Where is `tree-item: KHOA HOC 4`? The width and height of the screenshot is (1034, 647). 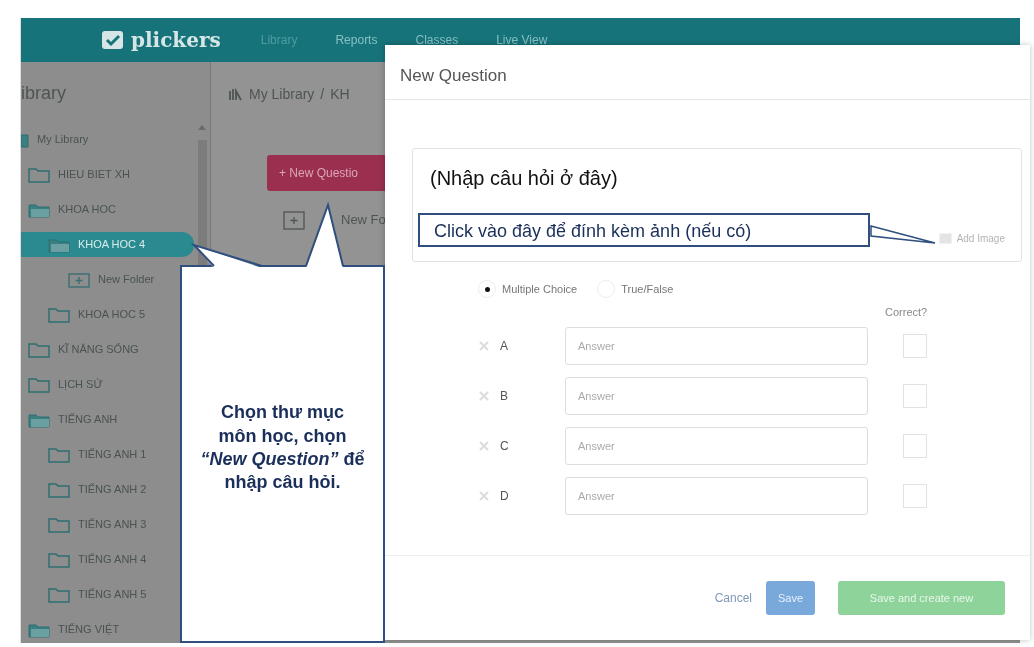 tree-item: KHOA HOC 4 is located at coordinates (107, 244).